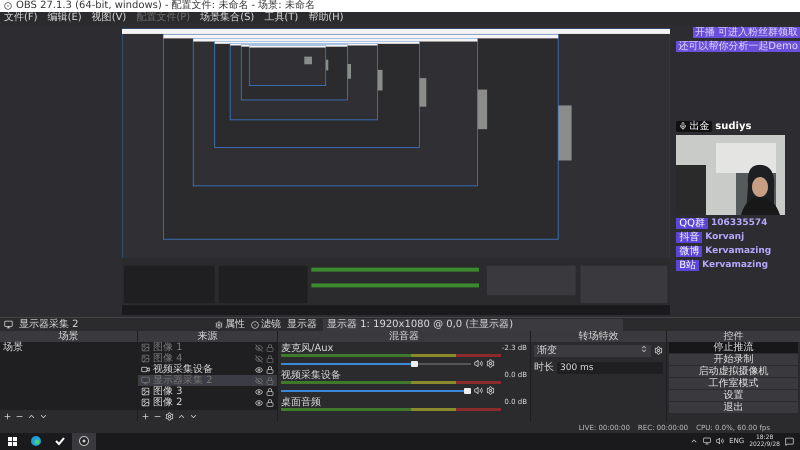 The image size is (800, 450). Describe the element at coordinates (281, 18) in the screenshot. I see `menu-item: 工具(T)` at that location.